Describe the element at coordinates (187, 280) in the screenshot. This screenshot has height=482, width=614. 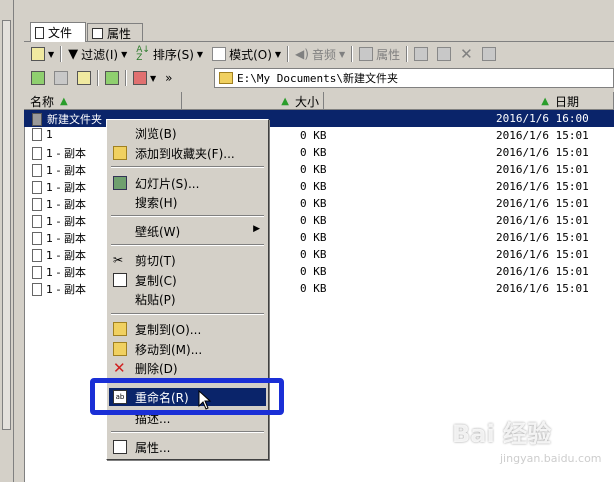
I see `menu-item-copy: 复制(C)` at that location.